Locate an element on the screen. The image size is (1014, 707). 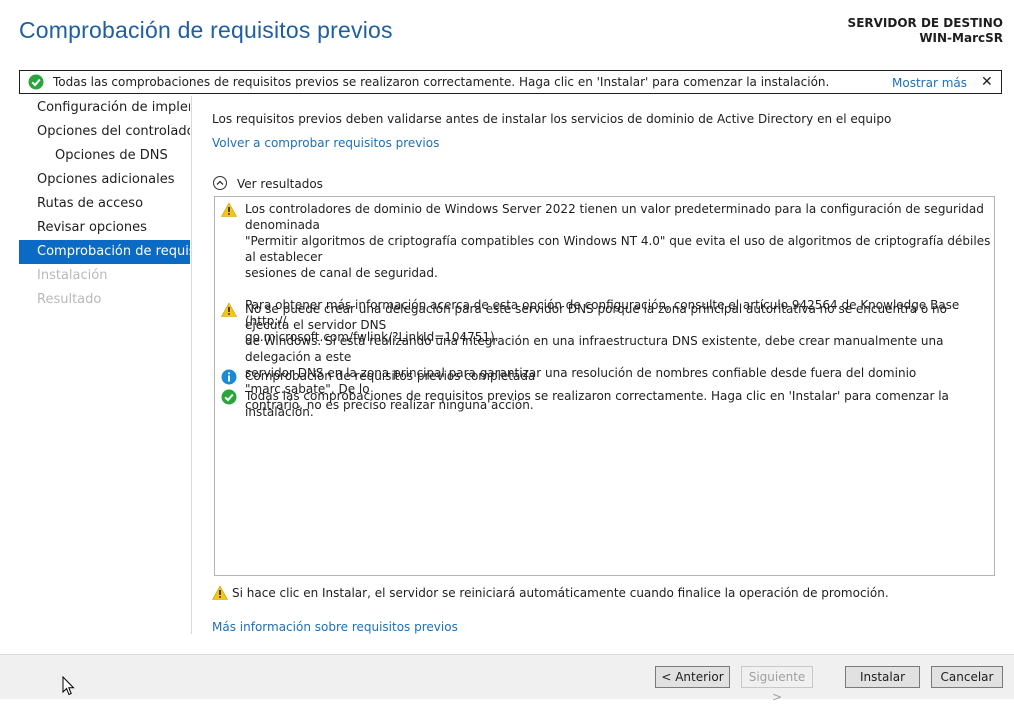
sidebar-item-installation: Instalación is located at coordinates (72, 275).